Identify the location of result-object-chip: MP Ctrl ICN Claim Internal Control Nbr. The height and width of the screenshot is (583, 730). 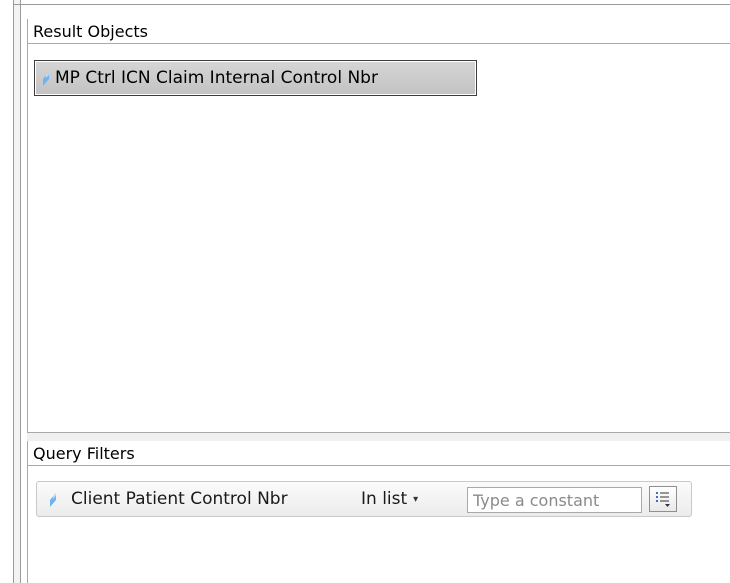
(255, 78).